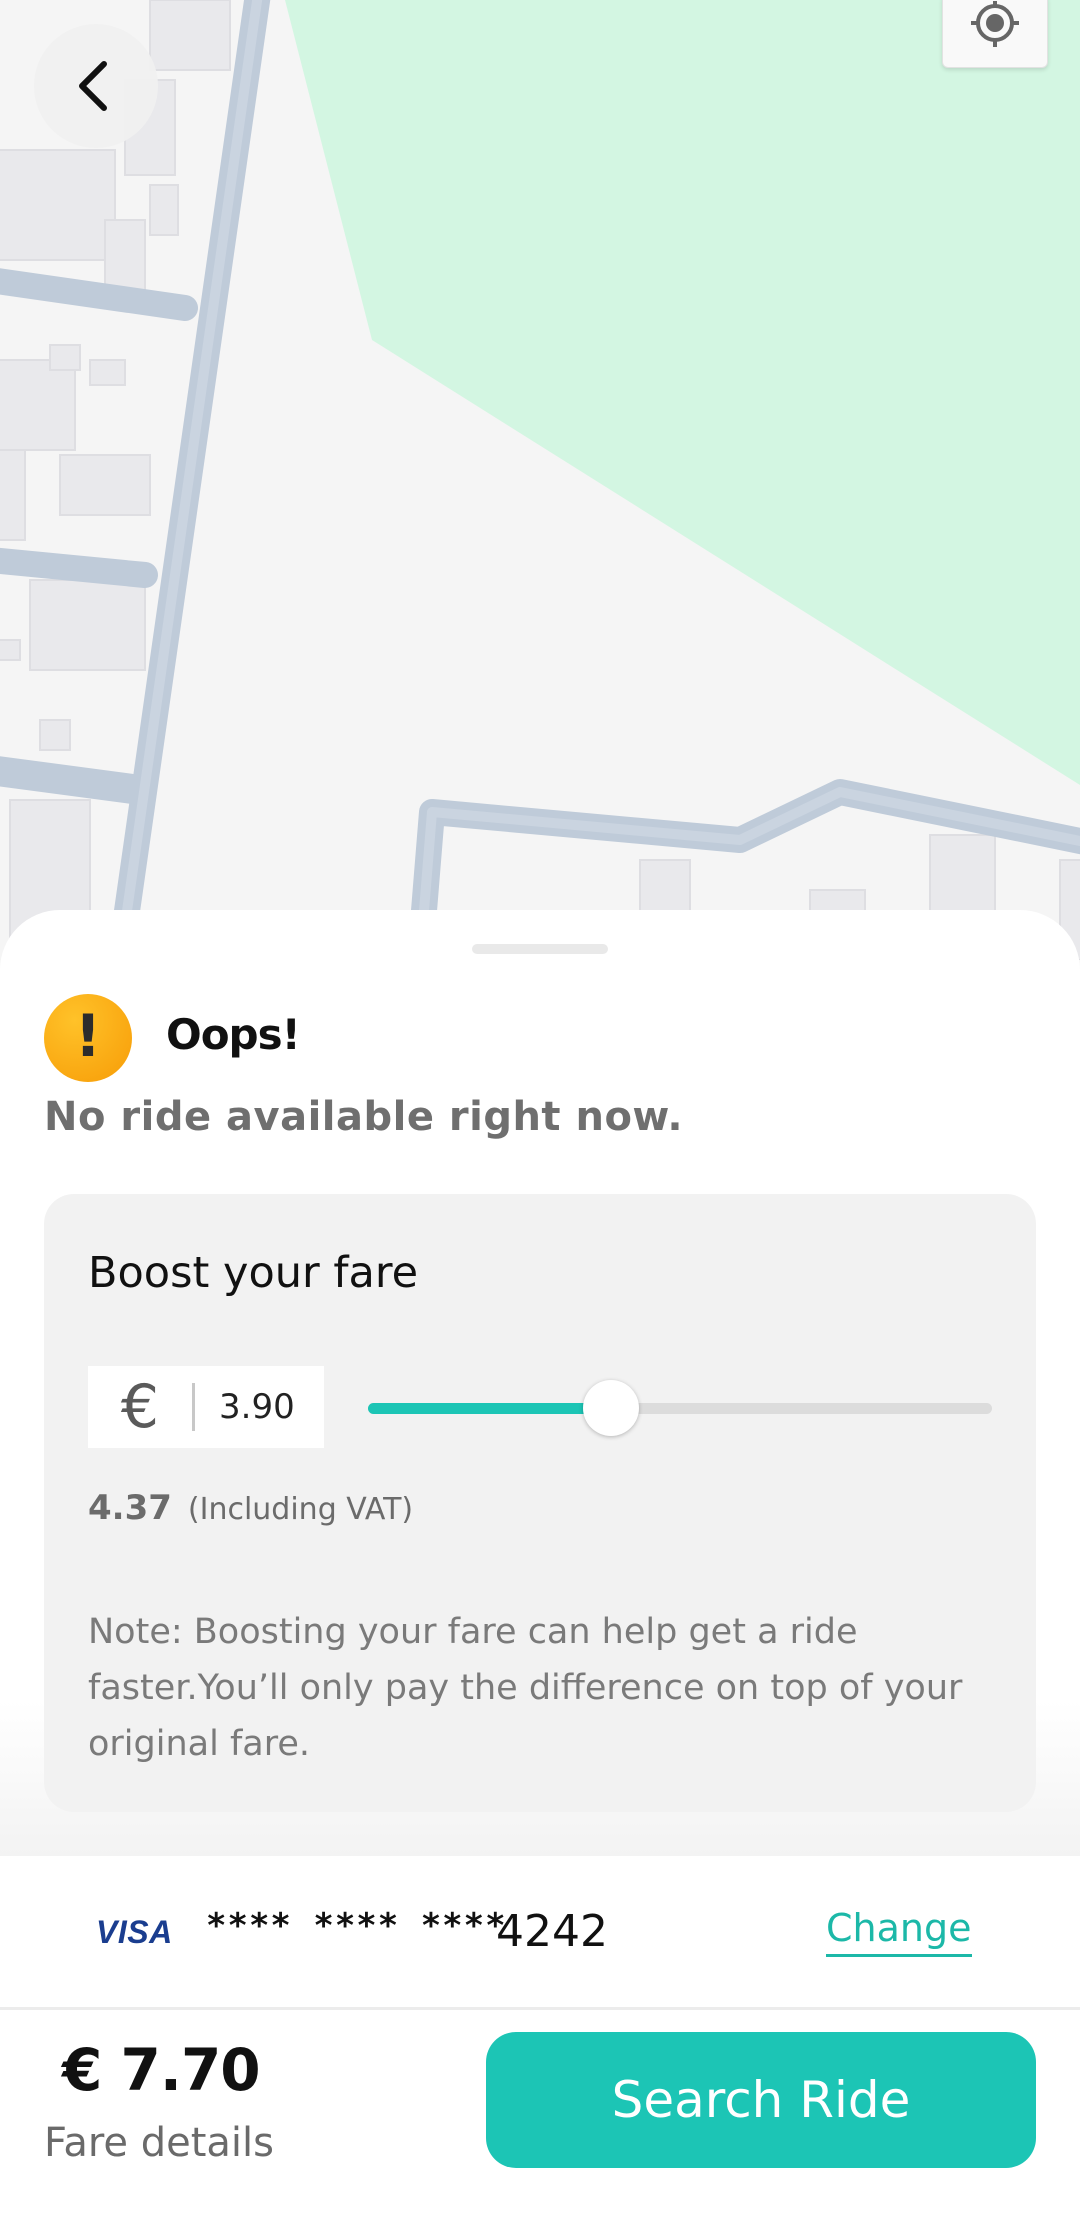 The image size is (1080, 2213). What do you see at coordinates (490, 1408) in the screenshot?
I see `slider-fill` at bounding box center [490, 1408].